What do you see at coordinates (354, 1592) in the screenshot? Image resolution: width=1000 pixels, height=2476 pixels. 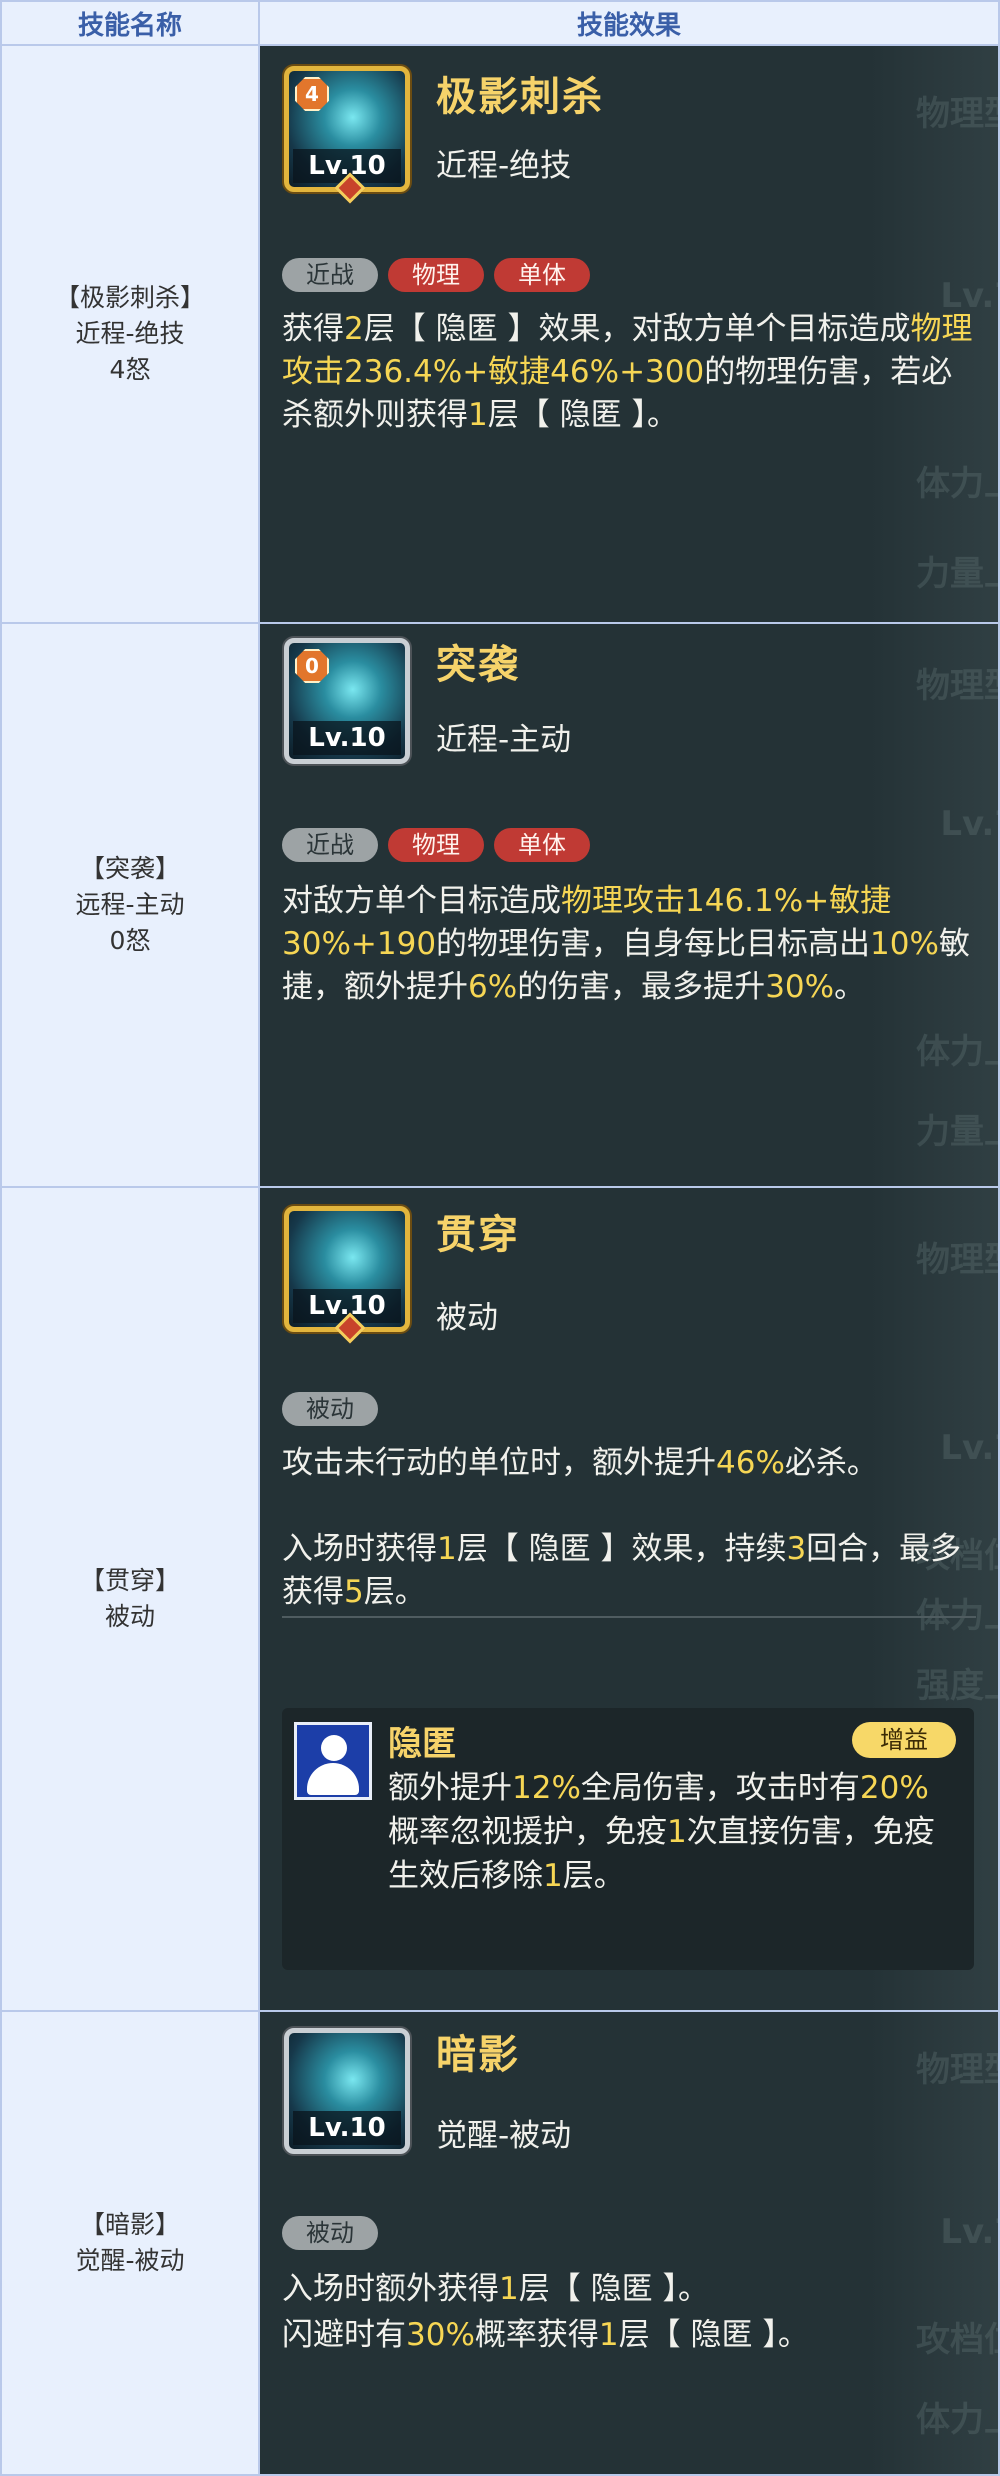 I see `highlight-value: 5` at bounding box center [354, 1592].